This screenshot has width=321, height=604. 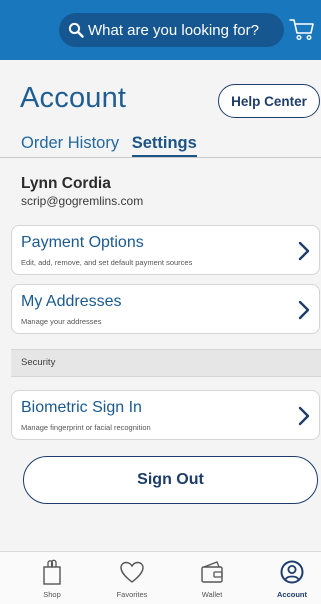 I want to click on card-subtitle: Manage your addresses, so click(x=61, y=321).